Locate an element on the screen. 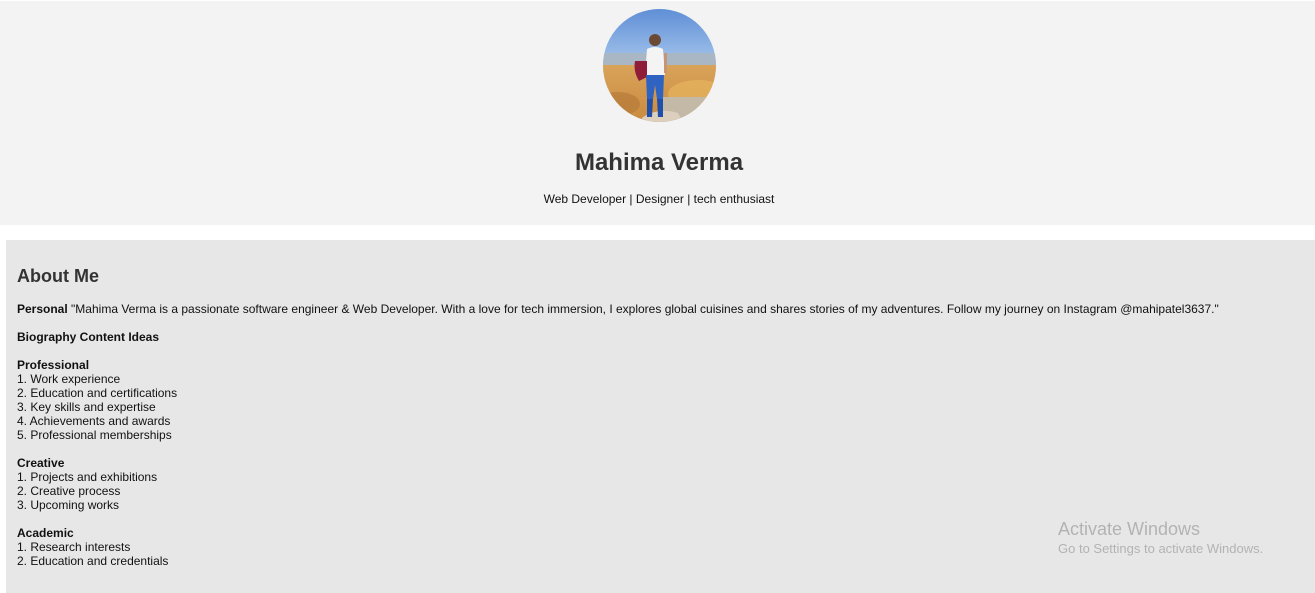 The image size is (1315, 593). watermark-title: Activate Windows is located at coordinates (1129, 529).